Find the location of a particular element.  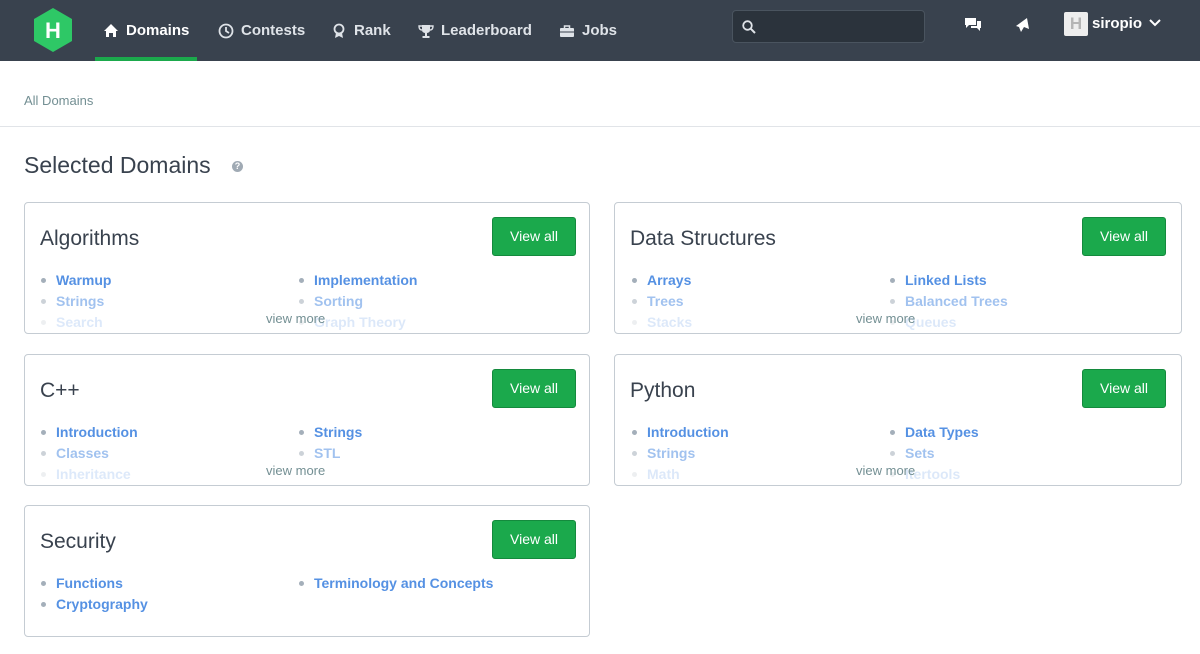

medal-icon is located at coordinates (339, 30).